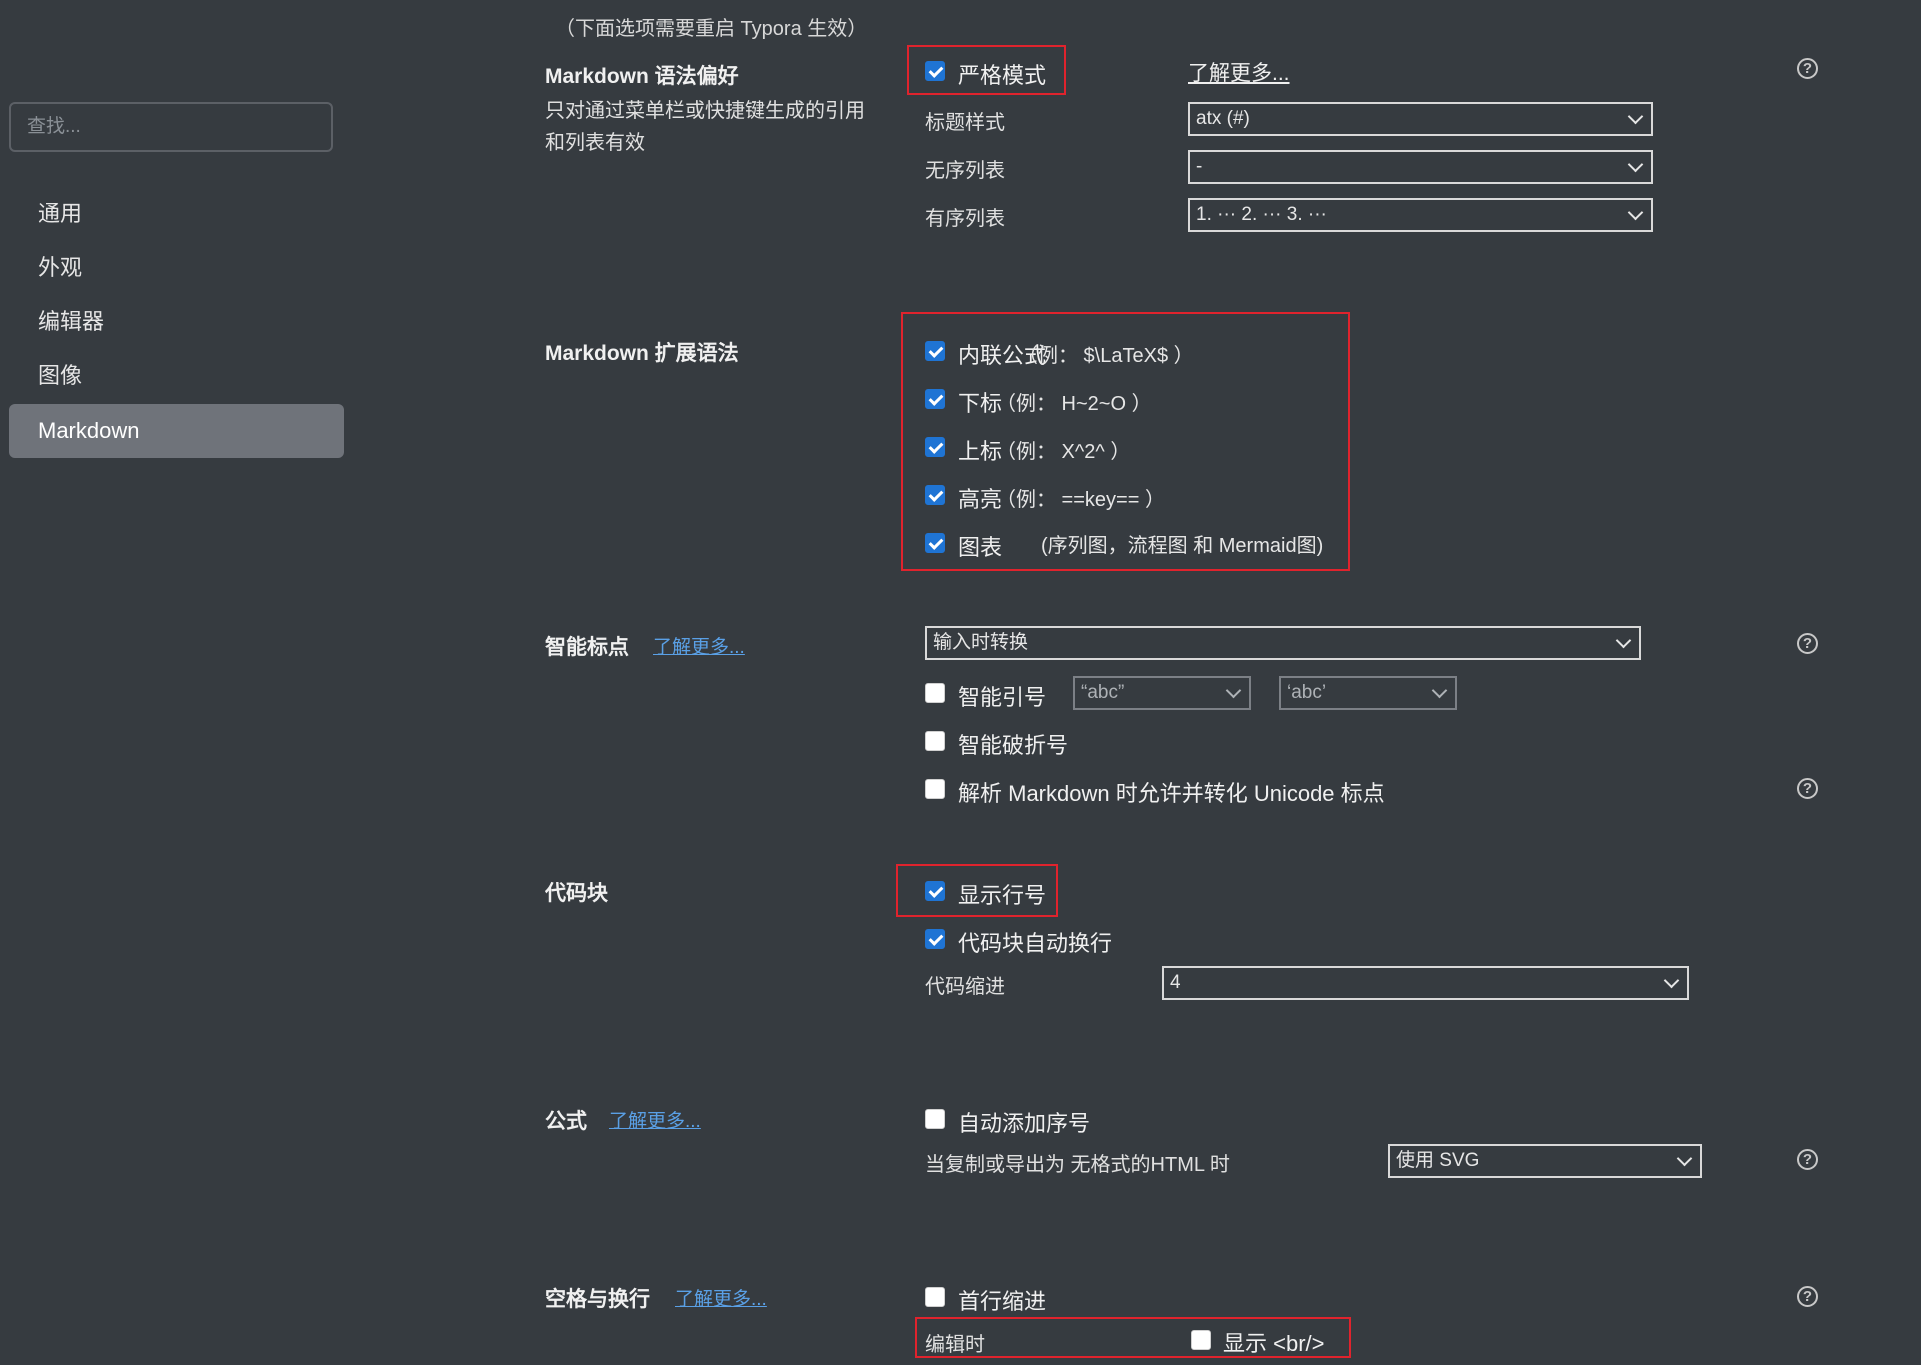 This screenshot has width=1921, height=1365. I want to click on line-numbers-label: 显示行号, so click(1002, 895).